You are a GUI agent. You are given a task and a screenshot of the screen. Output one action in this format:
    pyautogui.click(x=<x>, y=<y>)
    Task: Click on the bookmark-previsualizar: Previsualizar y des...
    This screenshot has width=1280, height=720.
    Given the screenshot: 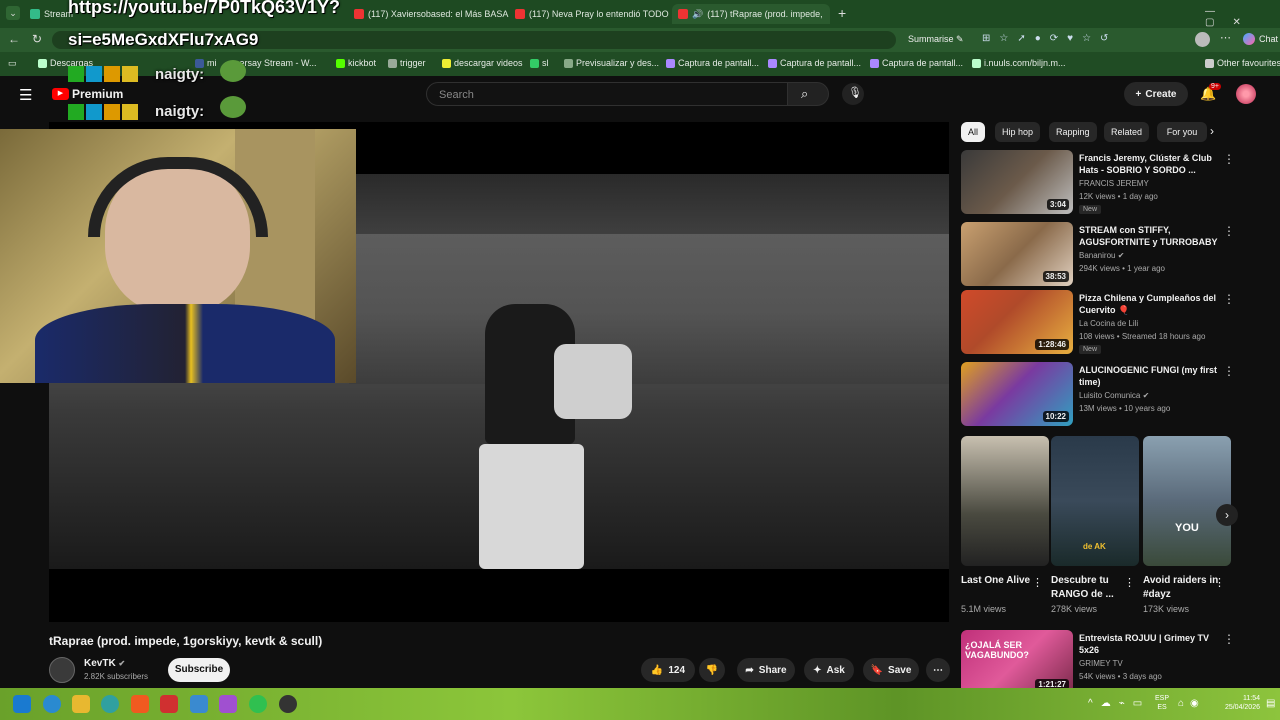 What is the action you would take?
    pyautogui.click(x=611, y=63)
    